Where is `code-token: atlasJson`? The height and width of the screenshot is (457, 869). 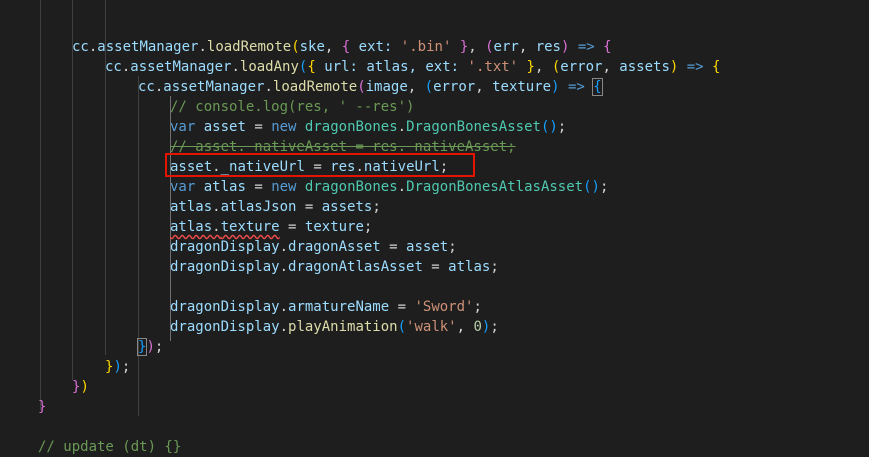 code-token: atlasJson is located at coordinates (258, 207).